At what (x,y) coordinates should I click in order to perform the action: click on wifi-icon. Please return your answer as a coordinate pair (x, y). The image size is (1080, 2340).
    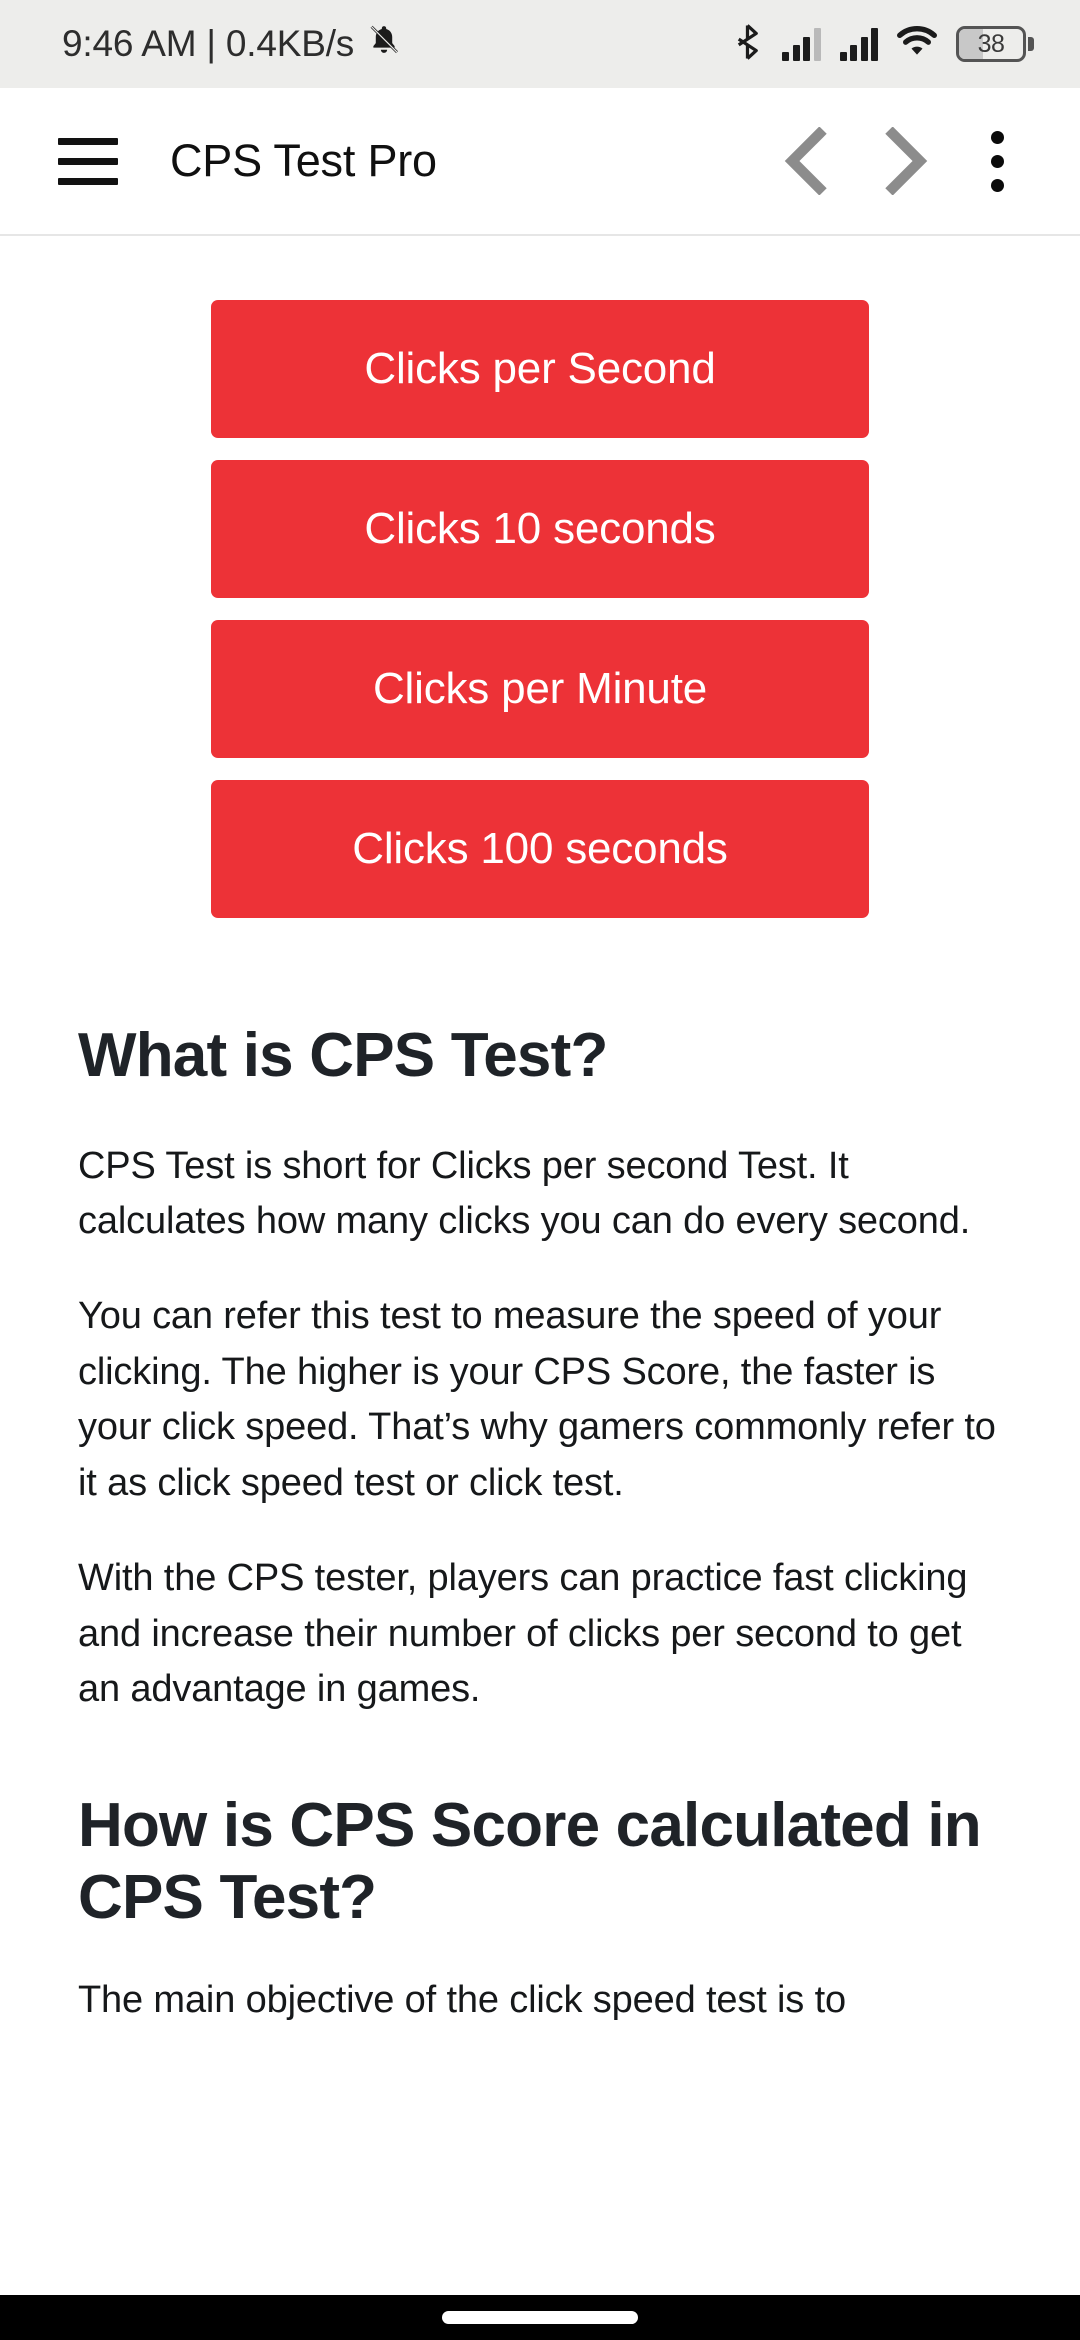
    Looking at the image, I should click on (917, 44).